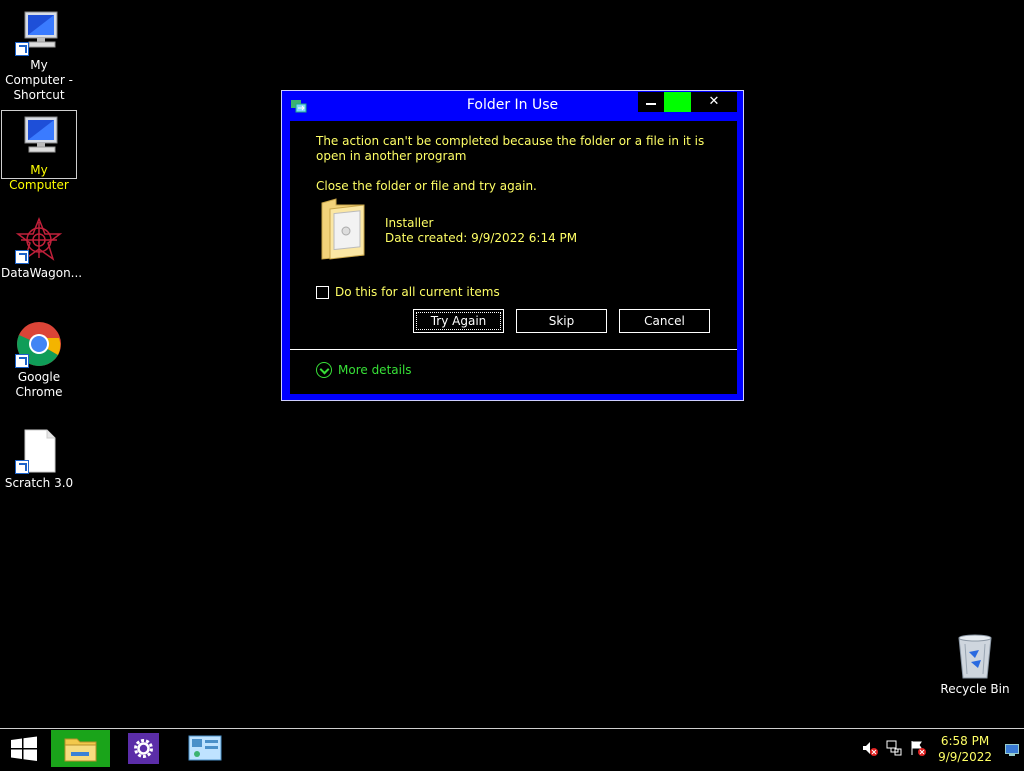 The image size is (1024, 771). I want to click on desktop-icon-label: My Computer, so click(39, 177).